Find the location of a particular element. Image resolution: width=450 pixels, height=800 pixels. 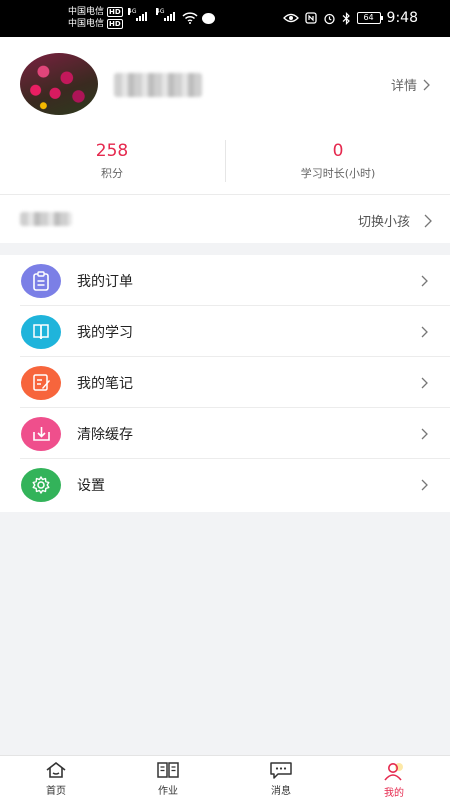

menu-label-orders: 我的订单 is located at coordinates (105, 281).